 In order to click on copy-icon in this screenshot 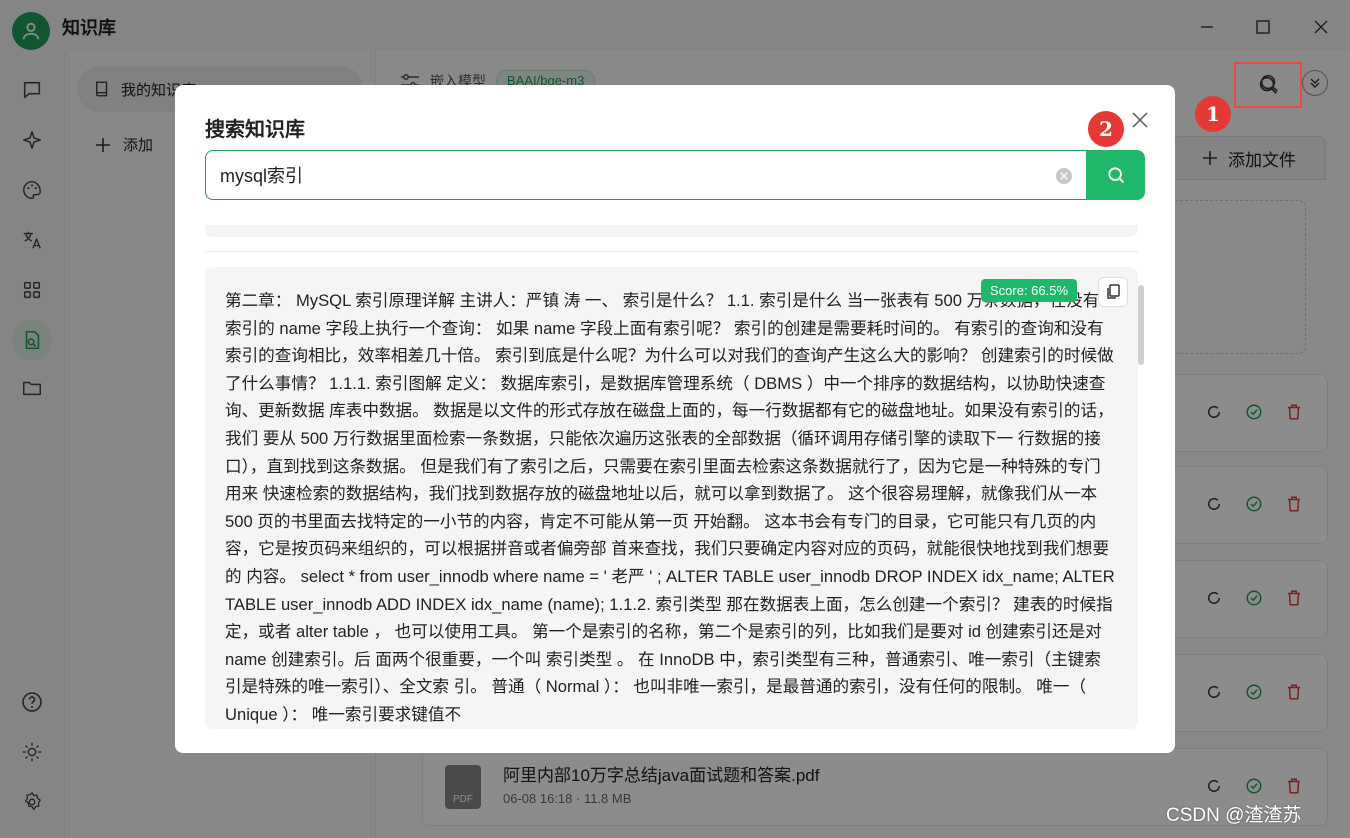, I will do `click(1113, 291)`.